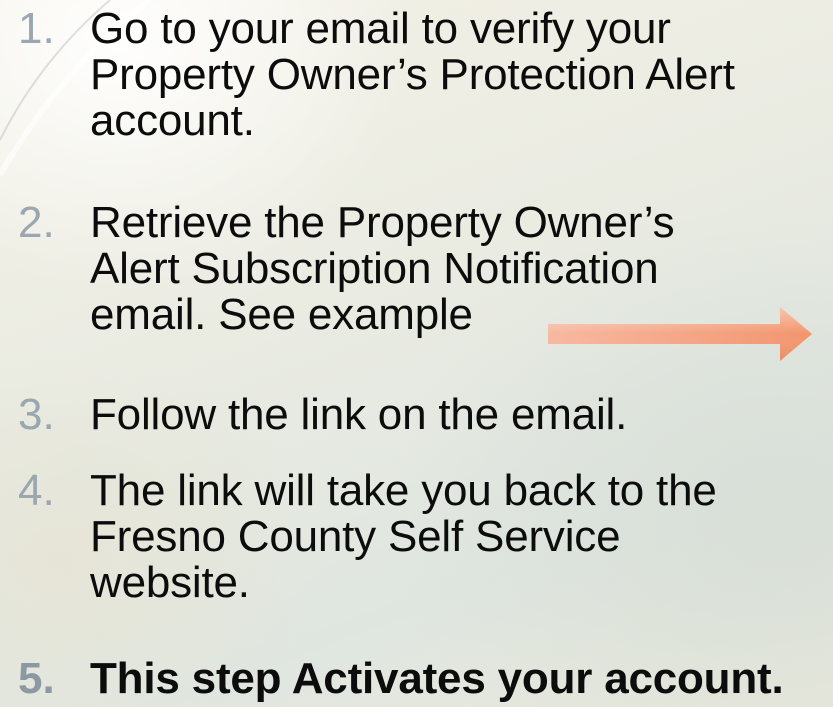 This screenshot has height=707, width=833. I want to click on step-text-line: Alert Subscription Notification, so click(374, 268).